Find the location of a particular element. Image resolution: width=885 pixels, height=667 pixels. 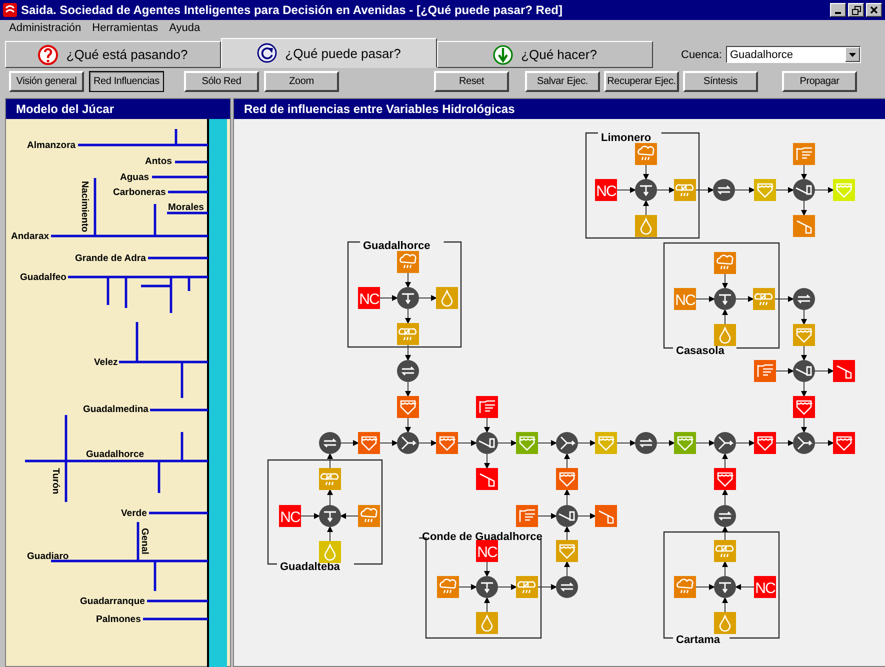

toolbar-button: Visión general is located at coordinates (46, 81).